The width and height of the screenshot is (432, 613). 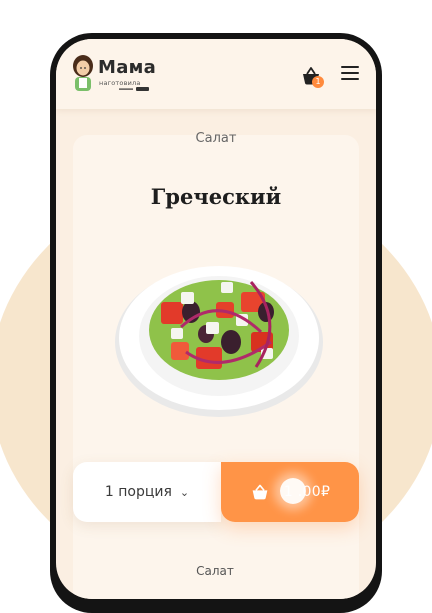 I want to click on product-title: Греческий, so click(x=216, y=196).